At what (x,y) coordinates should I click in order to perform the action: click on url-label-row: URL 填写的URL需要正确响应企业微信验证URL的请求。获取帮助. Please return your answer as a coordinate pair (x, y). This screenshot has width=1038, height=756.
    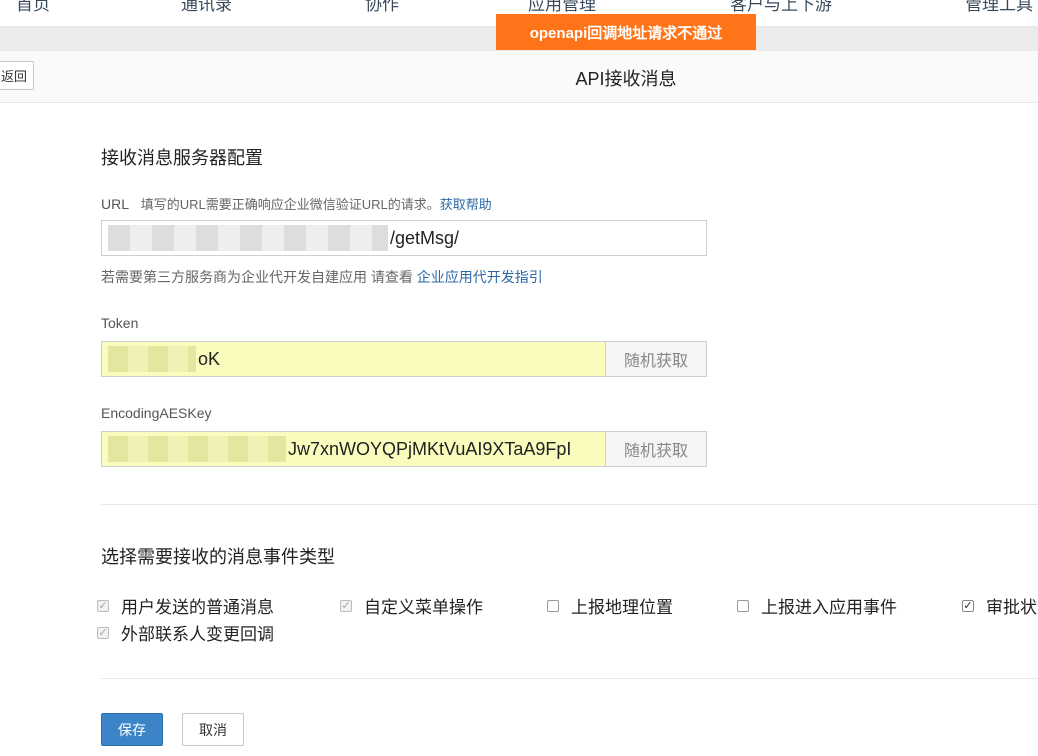
    Looking at the image, I should click on (296, 203).